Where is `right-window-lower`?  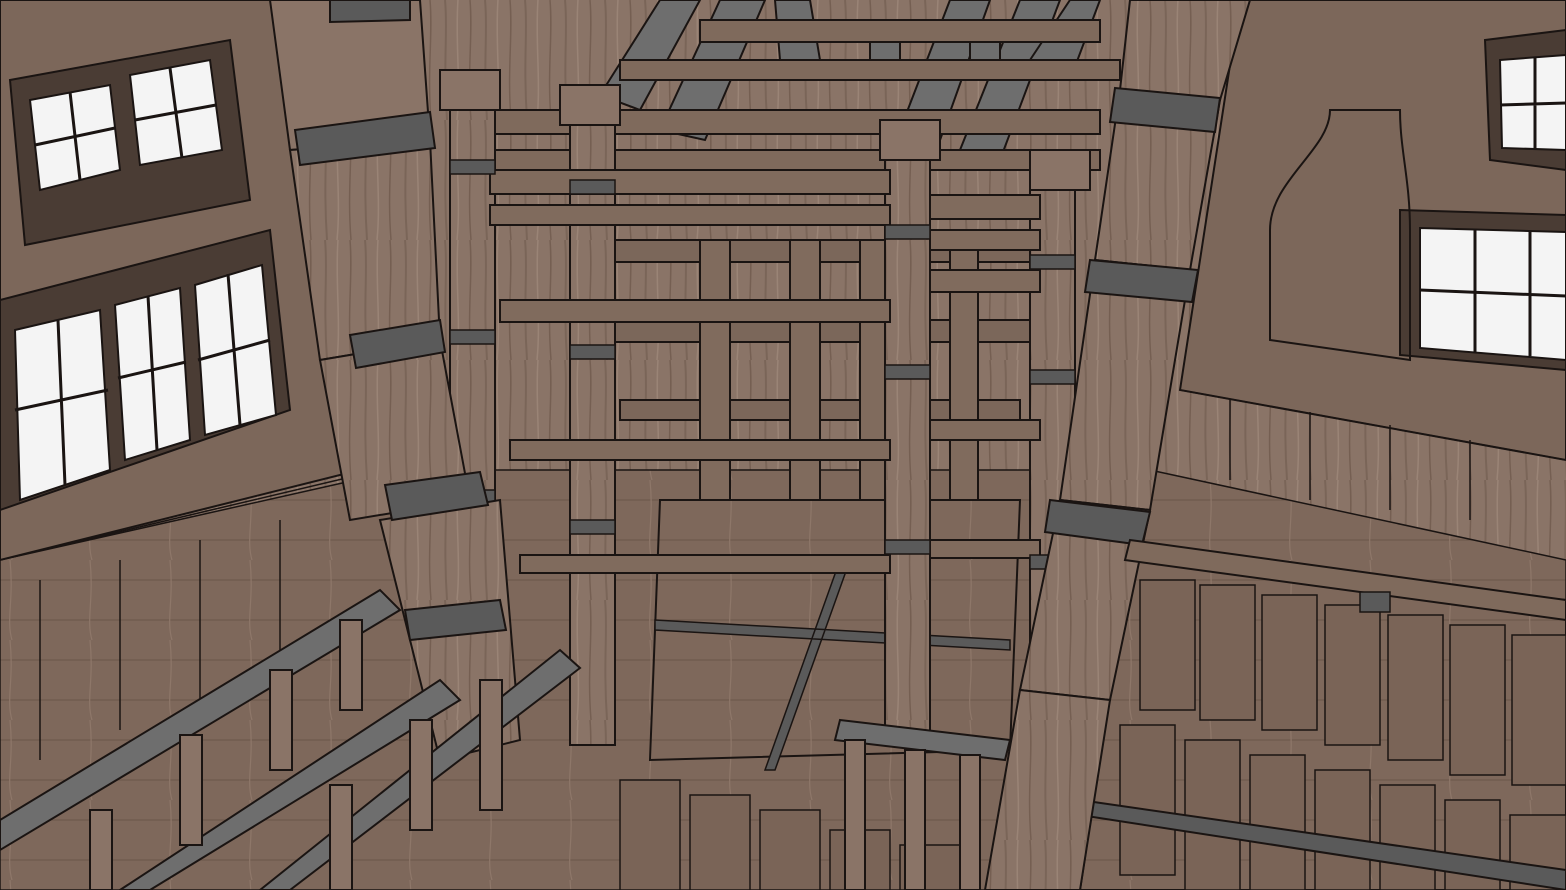 right-window-lower is located at coordinates (1482, 290).